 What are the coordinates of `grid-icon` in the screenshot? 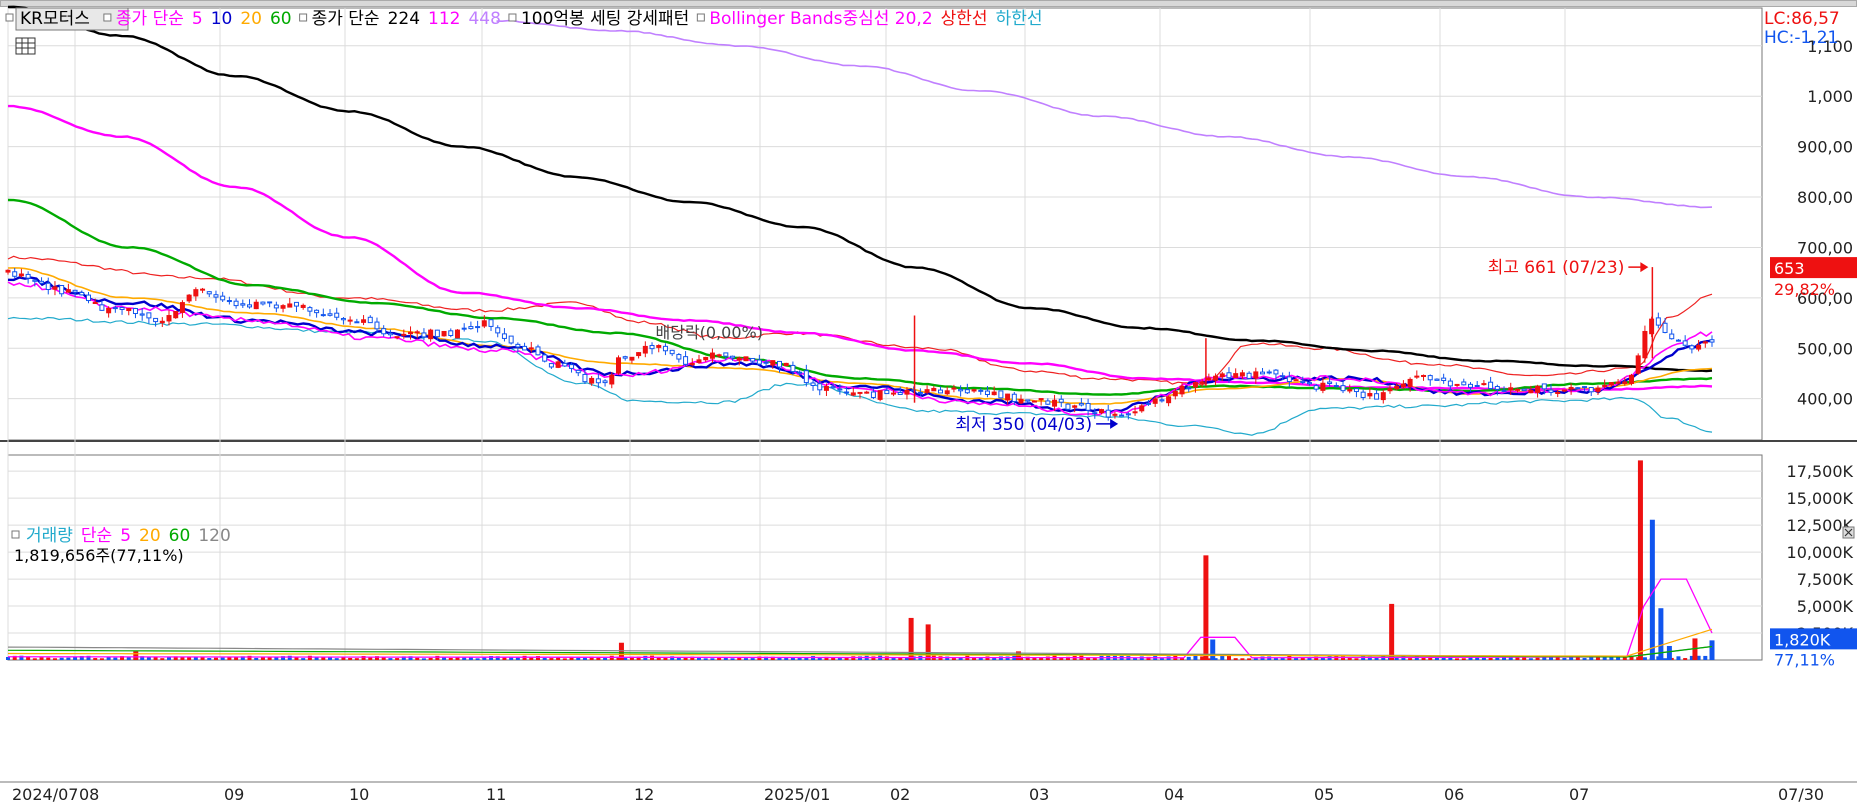 It's located at (25, 46).